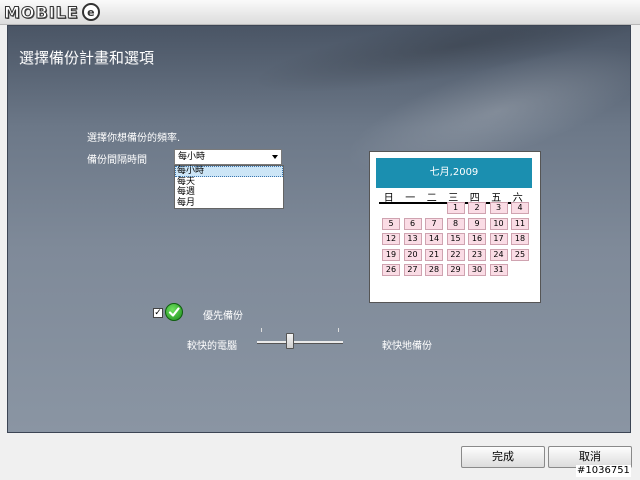 This screenshot has width=640, height=480. Describe the element at coordinates (192, 157) in the screenshot. I see `interval-select-value: 每小時` at that location.